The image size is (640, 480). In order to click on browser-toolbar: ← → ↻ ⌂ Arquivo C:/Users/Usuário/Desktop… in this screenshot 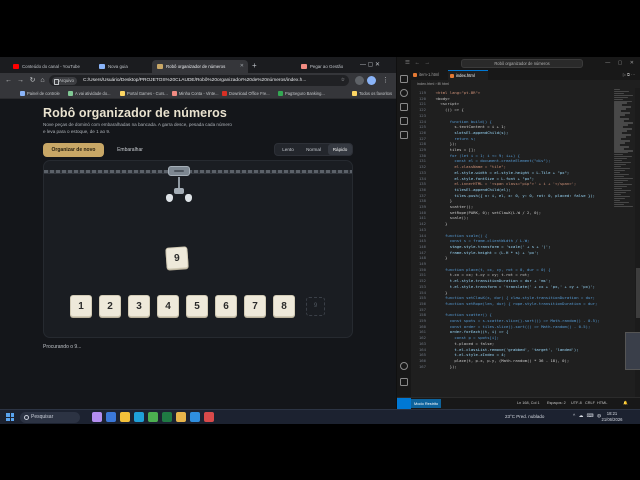, I will do `click(198, 80)`.